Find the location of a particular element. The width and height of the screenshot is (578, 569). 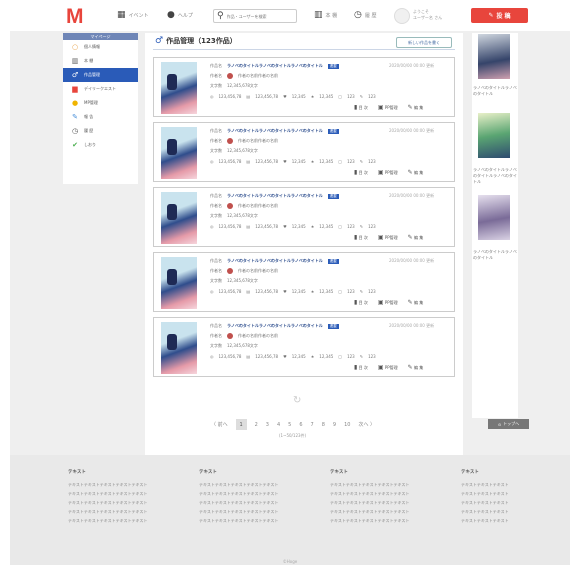

pagination-prev: 〈 前へ is located at coordinates (219, 424).